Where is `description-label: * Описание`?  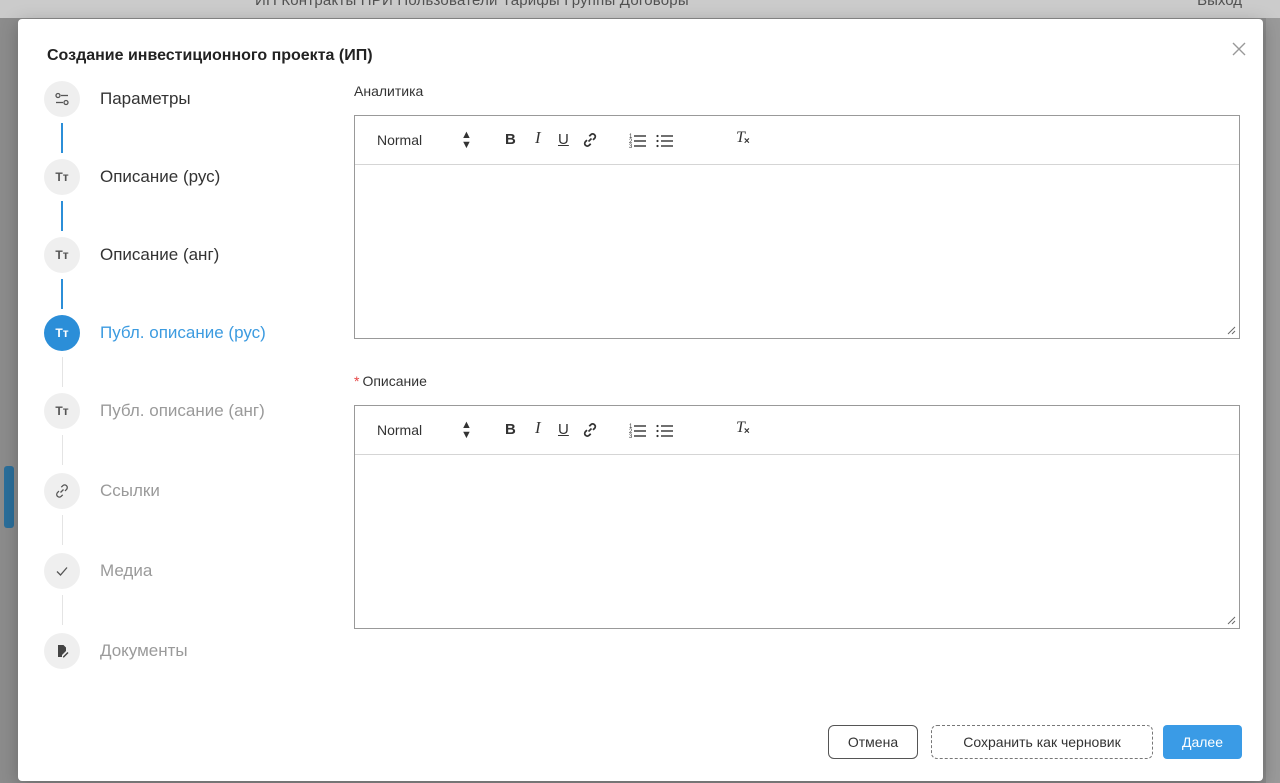
description-label: * Описание is located at coordinates (390, 381).